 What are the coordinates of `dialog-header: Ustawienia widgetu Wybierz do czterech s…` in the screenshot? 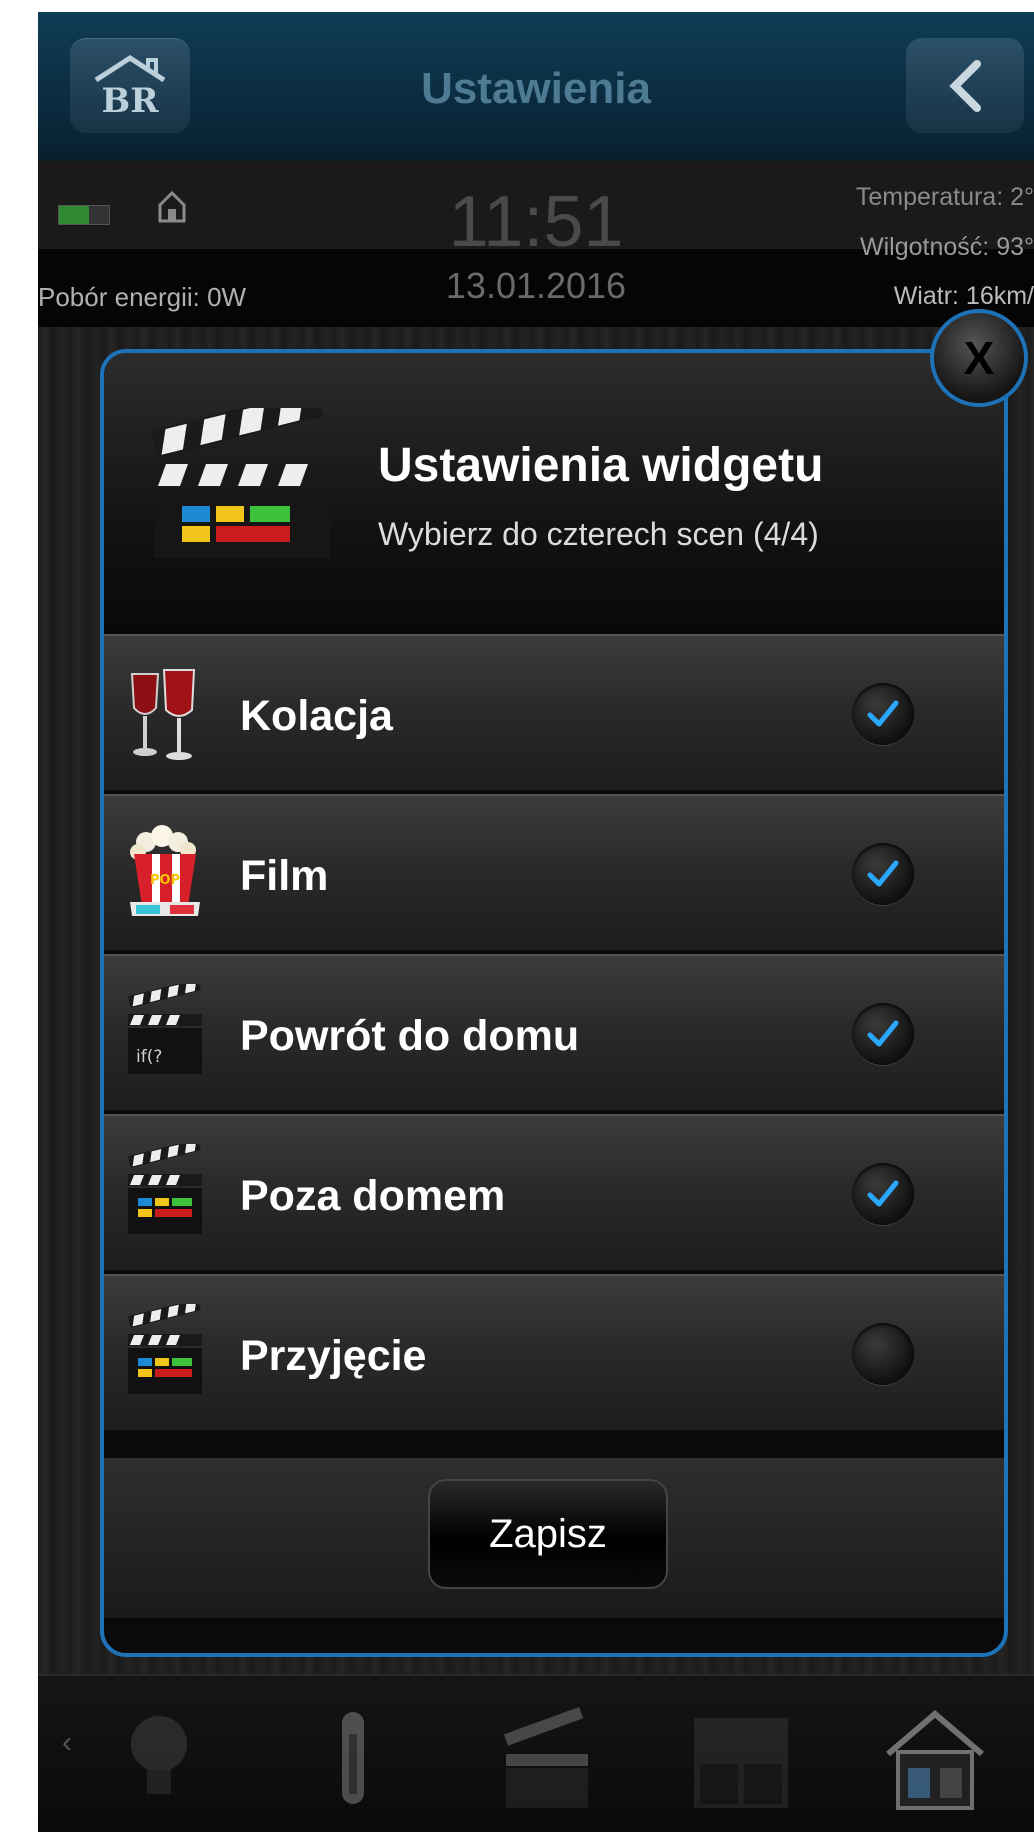 It's located at (554, 493).